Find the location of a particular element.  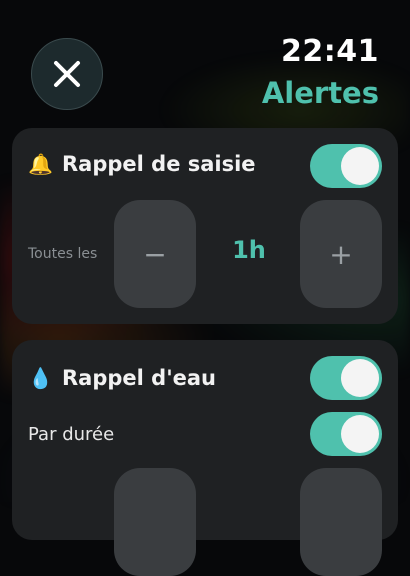

close-button is located at coordinates (67, 74).